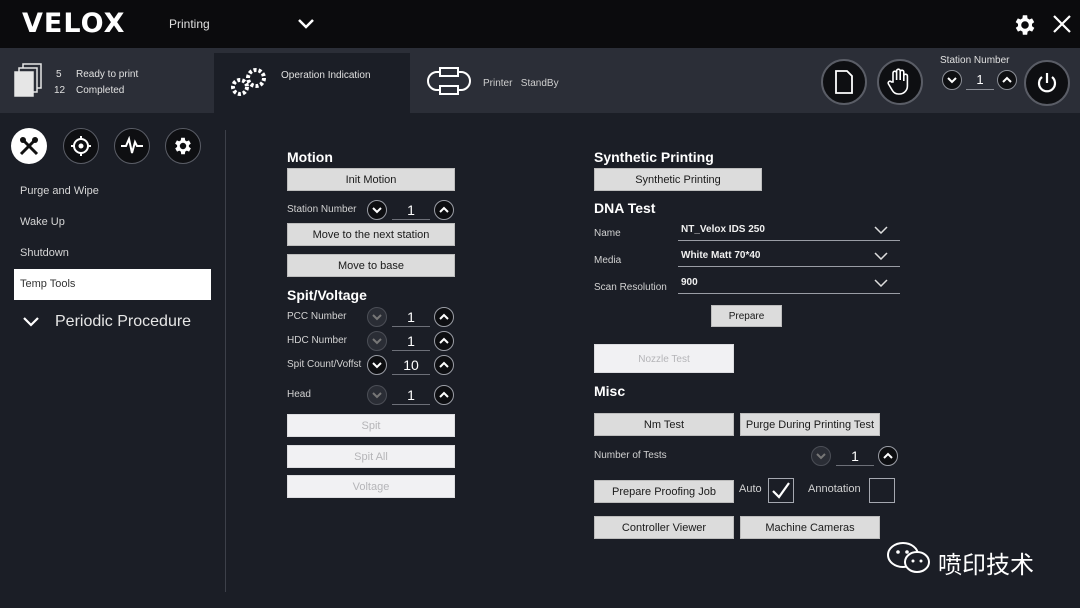 This screenshot has height=608, width=1080. What do you see at coordinates (74, 23) in the screenshot?
I see `velox-logo: VELOX` at bounding box center [74, 23].